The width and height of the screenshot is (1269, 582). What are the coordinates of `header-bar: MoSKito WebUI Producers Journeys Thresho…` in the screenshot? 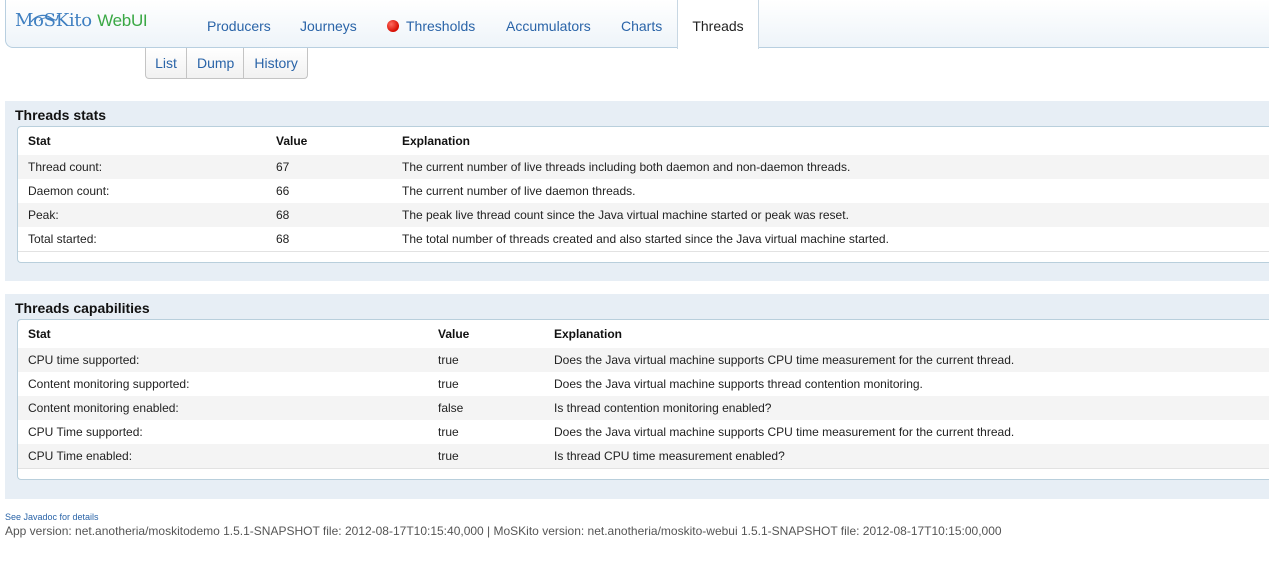 It's located at (637, 24).